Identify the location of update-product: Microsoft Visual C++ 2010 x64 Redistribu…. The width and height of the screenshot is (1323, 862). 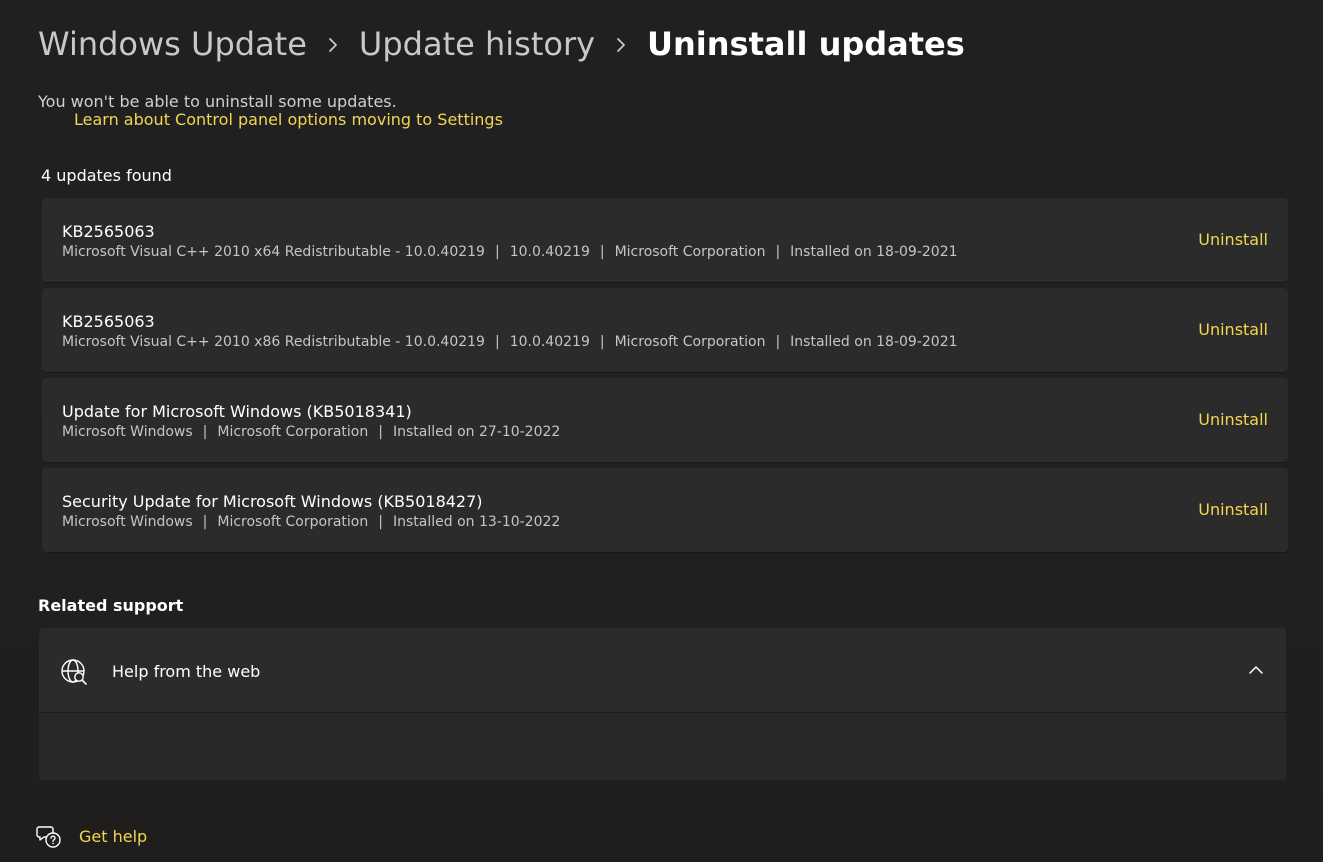
(273, 252).